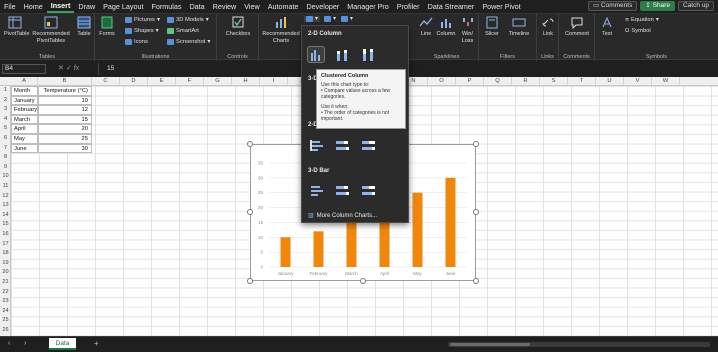 This screenshot has height=352, width=718. Describe the element at coordinates (69, 68) in the screenshot. I see `confirm-icon: ✓` at that location.